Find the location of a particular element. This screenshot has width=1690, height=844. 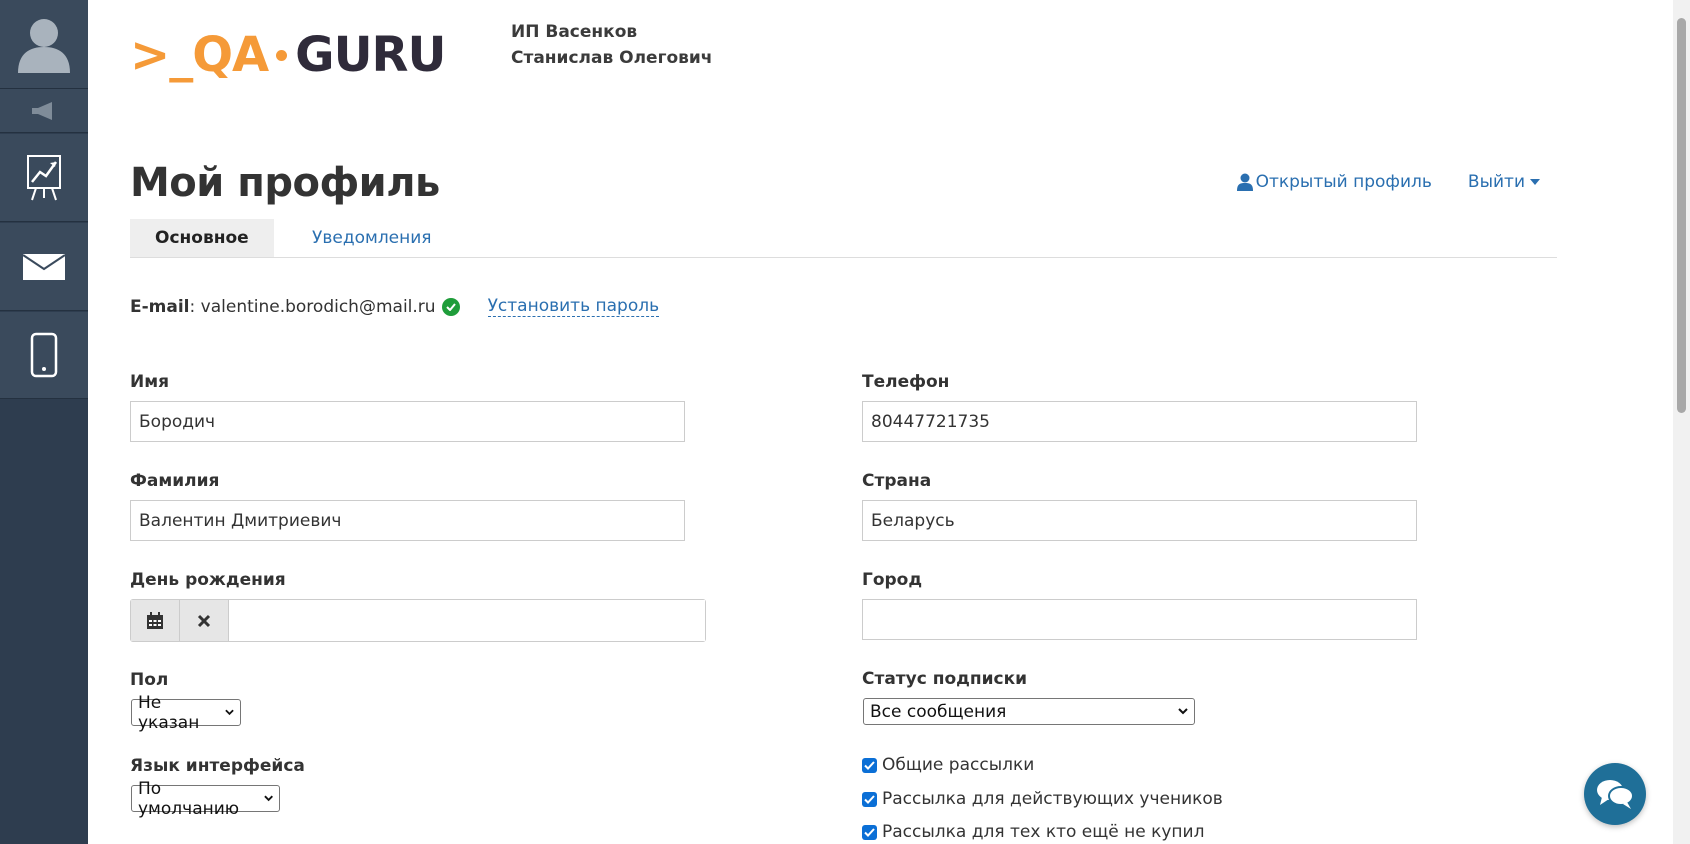

sidebar-profile is located at coordinates (44, 44).